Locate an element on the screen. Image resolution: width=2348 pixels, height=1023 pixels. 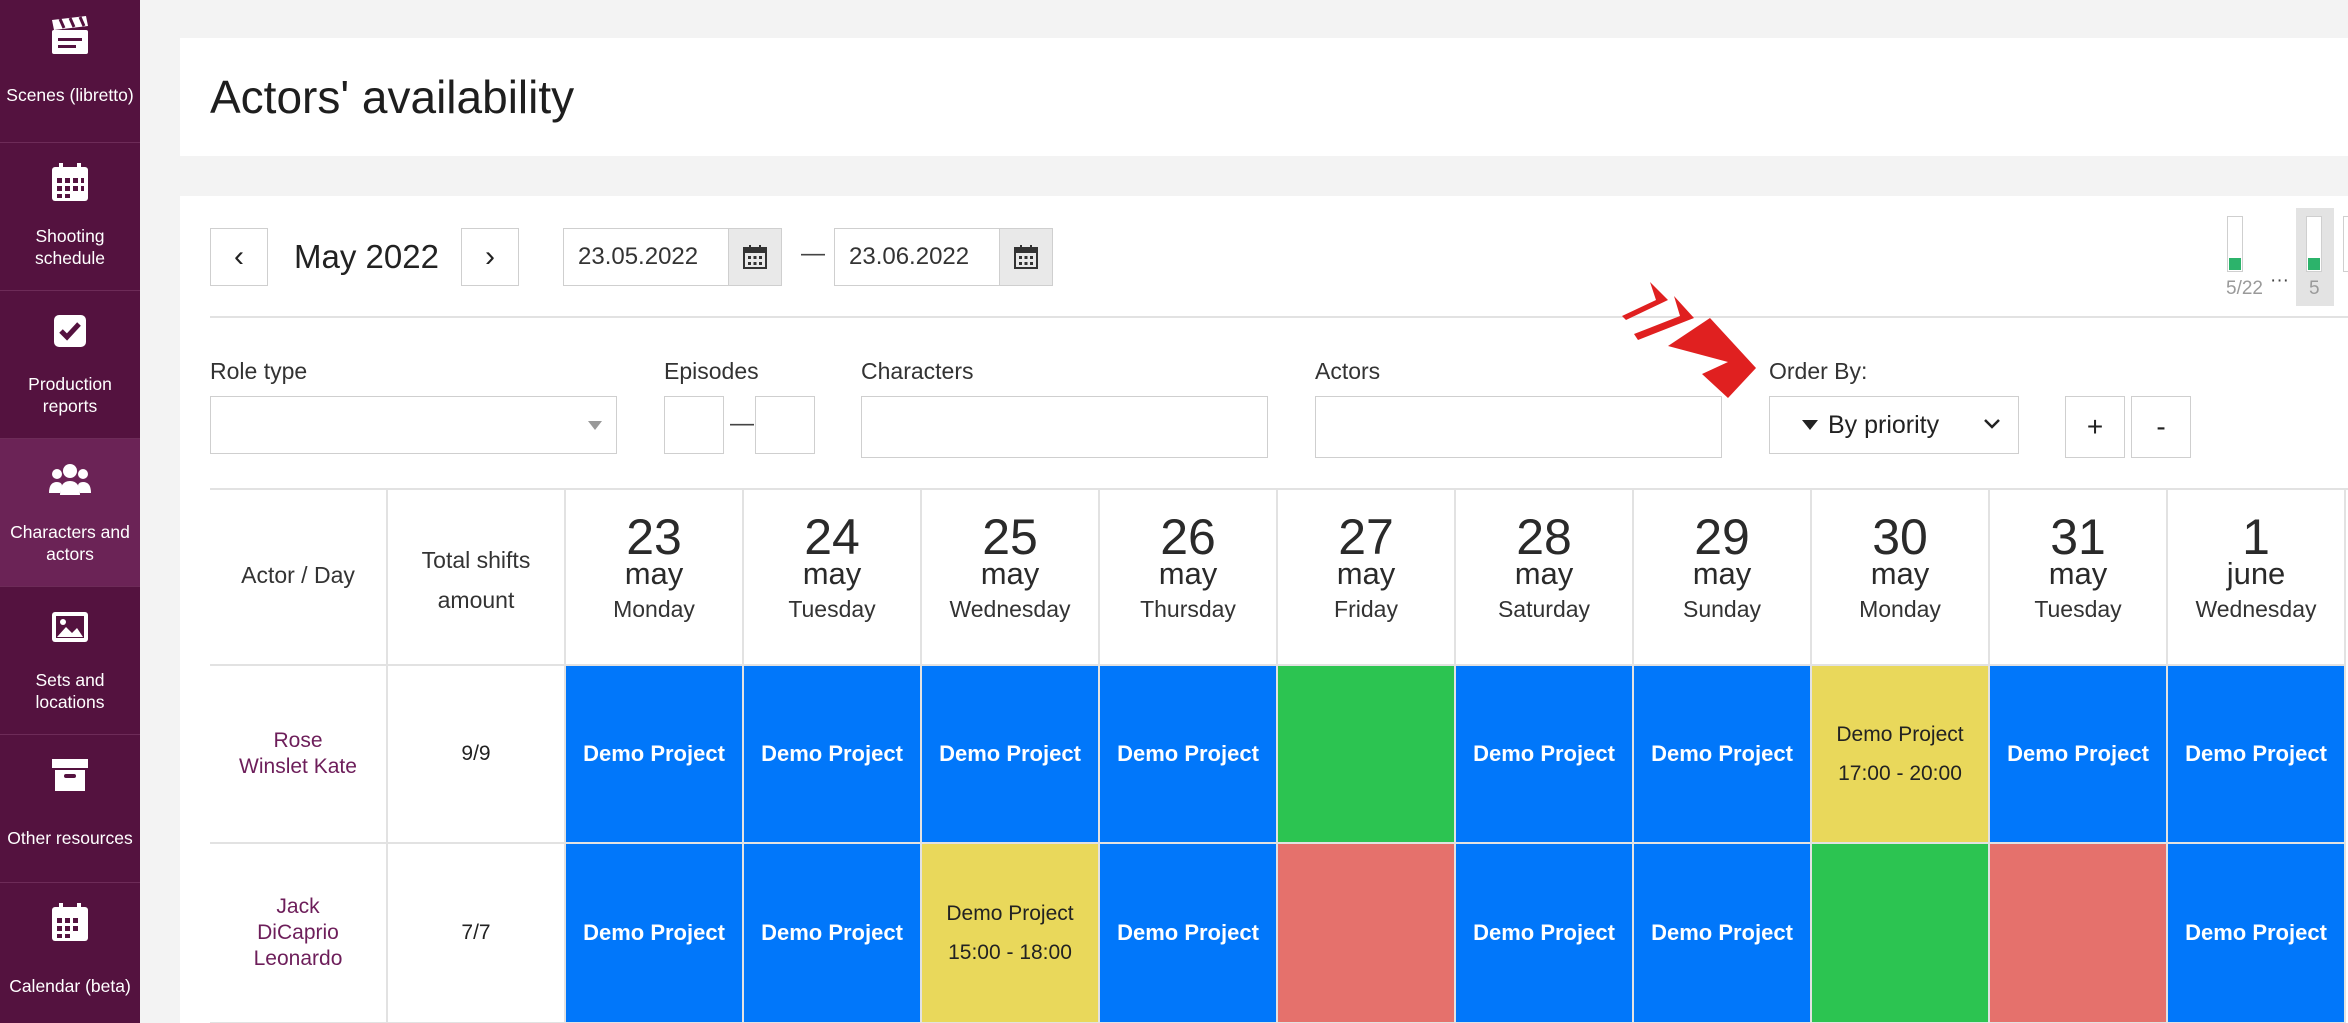
day-header: 26 may Thursday is located at coordinates (1189, 577).